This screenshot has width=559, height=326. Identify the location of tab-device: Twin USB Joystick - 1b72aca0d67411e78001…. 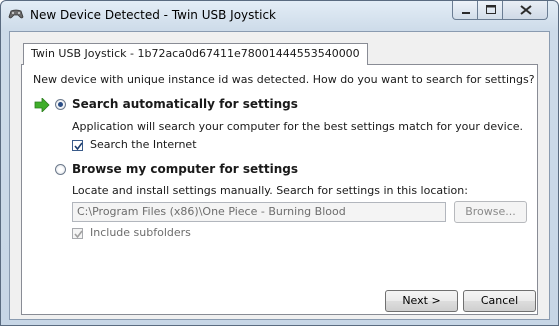
(195, 54).